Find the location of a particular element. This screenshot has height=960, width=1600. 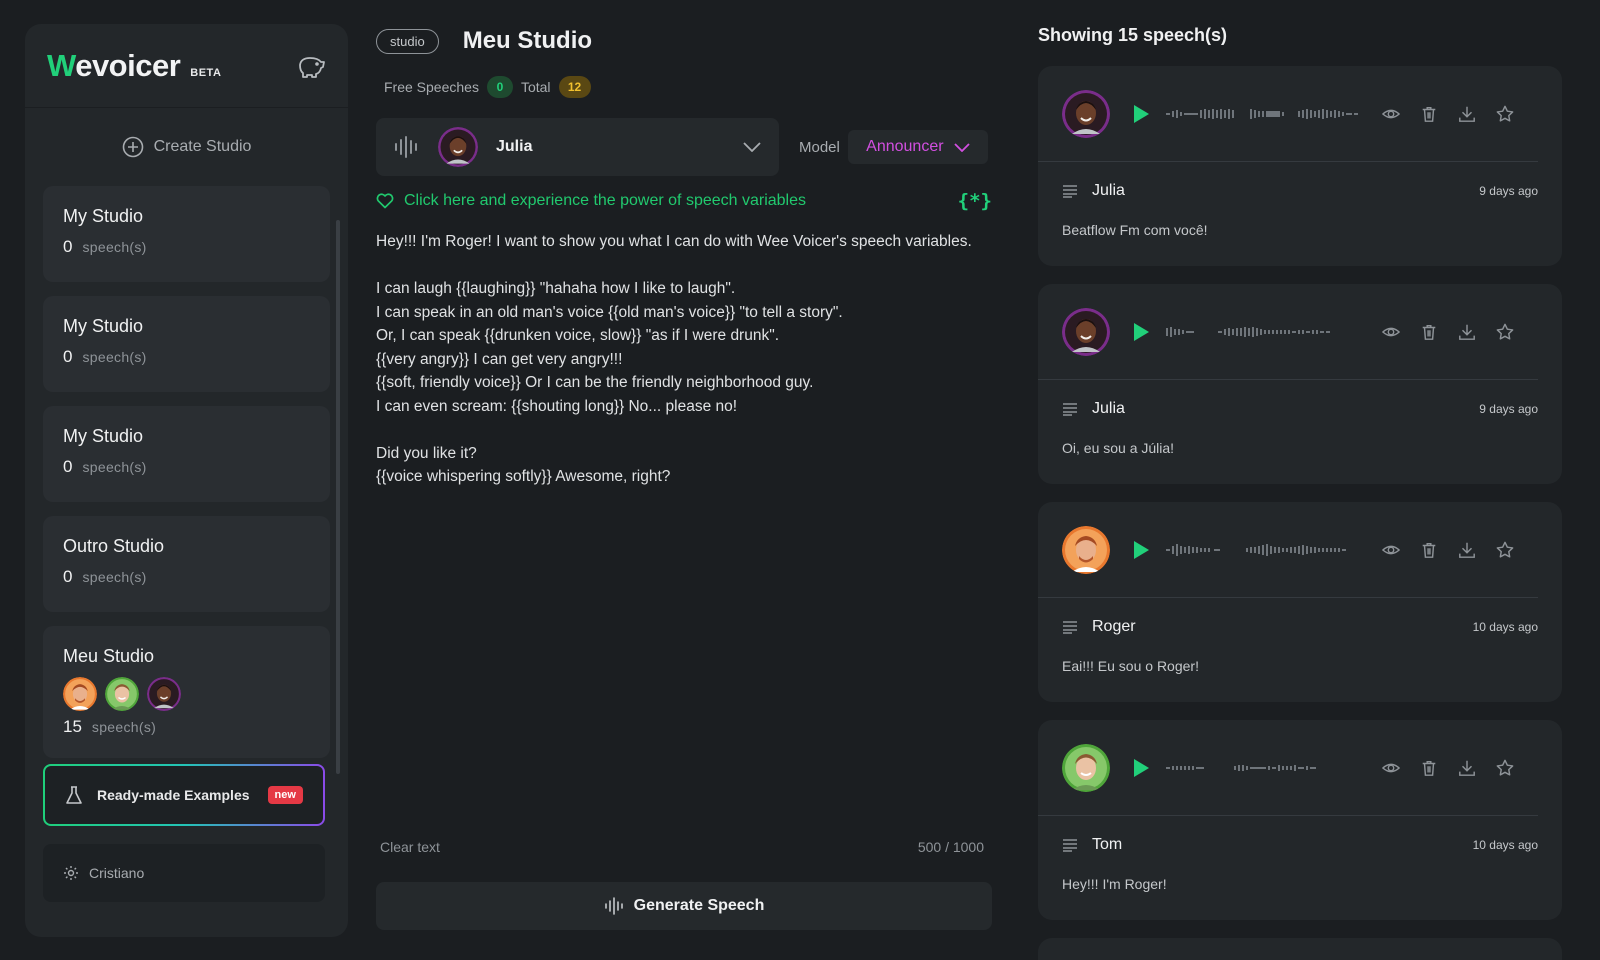

logo-text: evoicer is located at coordinates (128, 65).